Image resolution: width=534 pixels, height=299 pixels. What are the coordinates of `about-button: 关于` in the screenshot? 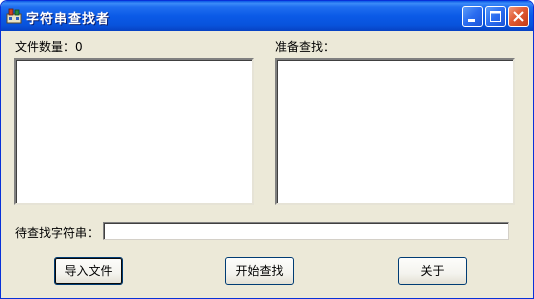 It's located at (432, 271).